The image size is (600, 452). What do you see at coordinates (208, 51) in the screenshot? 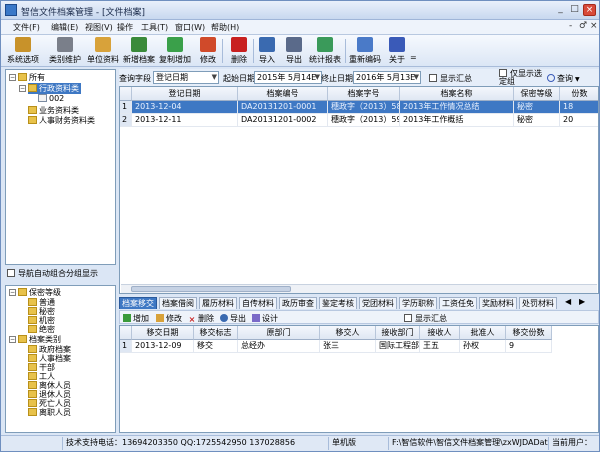
I see `edit-button: 修改` at bounding box center [208, 51].